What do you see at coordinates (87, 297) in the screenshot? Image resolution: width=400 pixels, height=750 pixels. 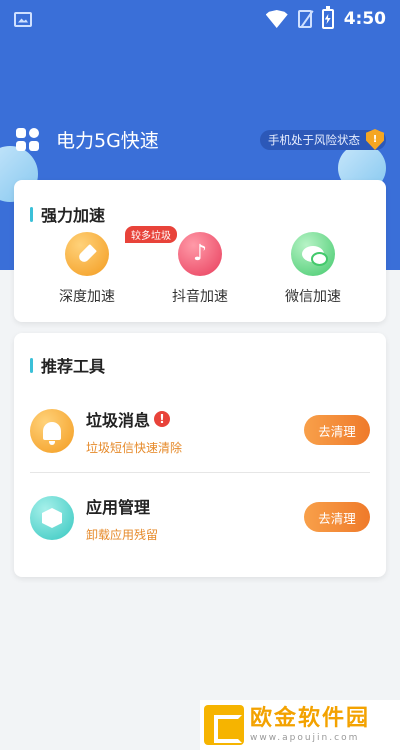 I see `deep-boost-label: 深度加速` at bounding box center [87, 297].